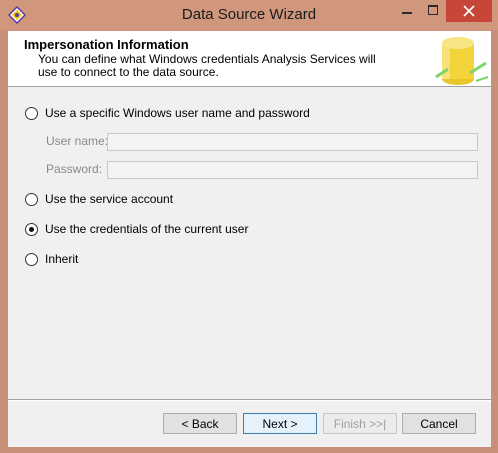  I want to click on close-icon, so click(469, 11).